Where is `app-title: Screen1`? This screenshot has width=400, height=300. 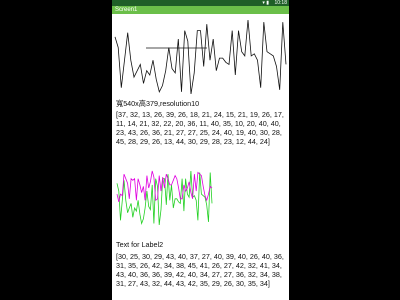 app-title: Screen1 is located at coordinates (126, 10).